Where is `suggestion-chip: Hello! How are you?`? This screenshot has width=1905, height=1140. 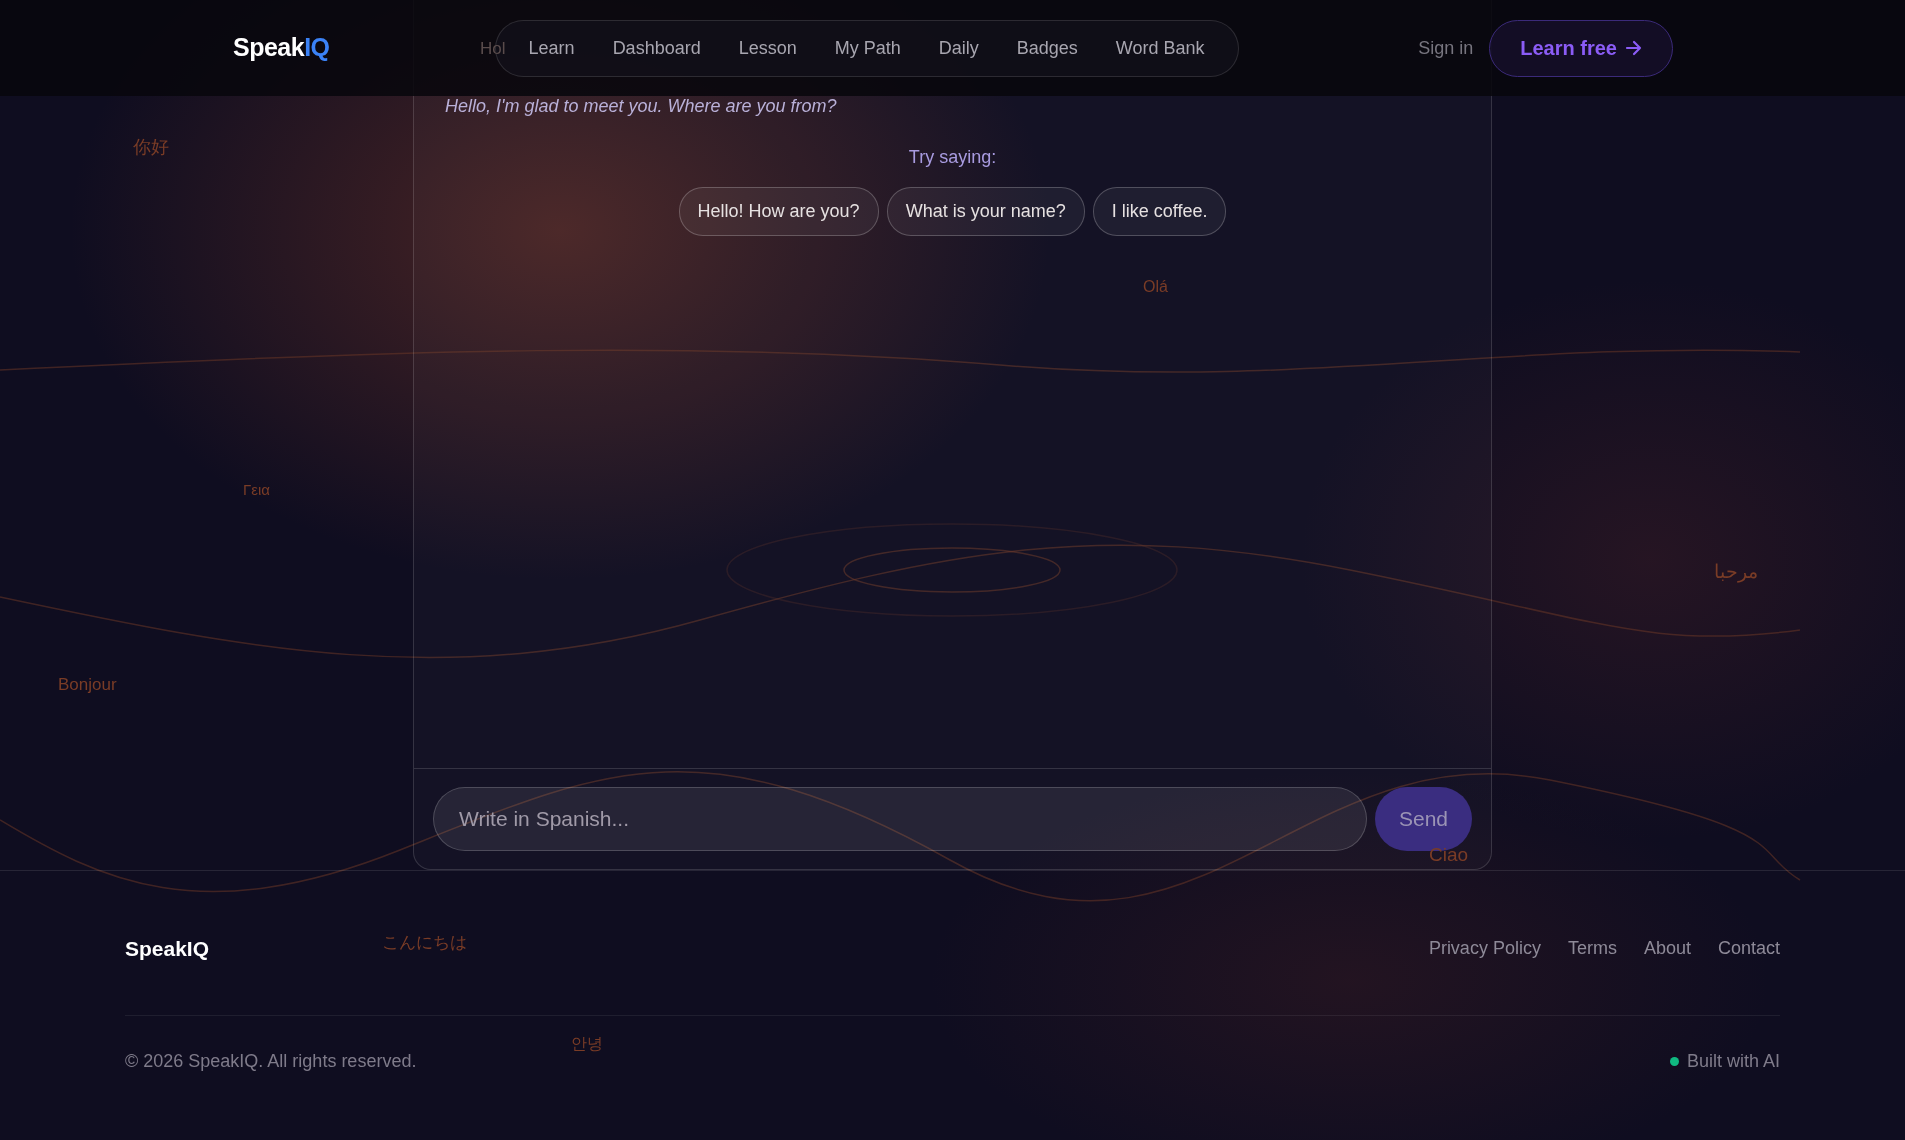
suggestion-chip: Hello! How are you? is located at coordinates (778, 211).